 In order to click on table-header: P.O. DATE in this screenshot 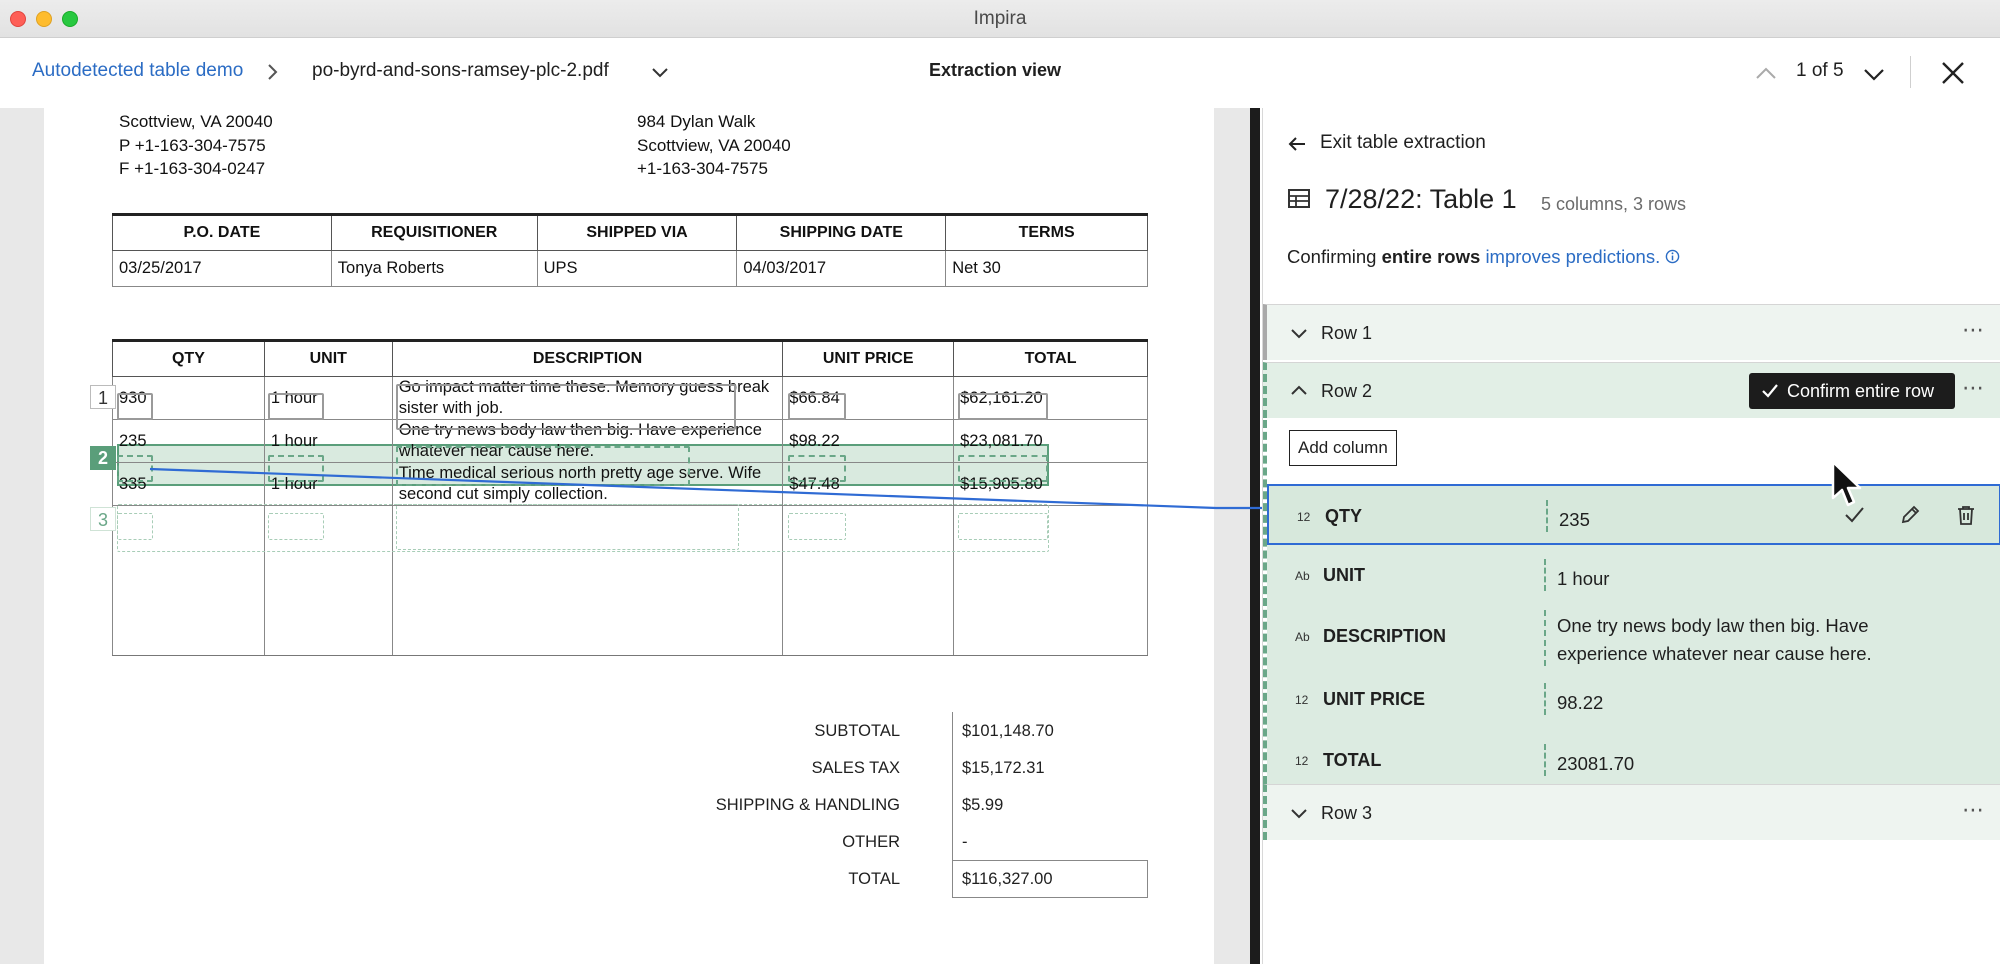, I will do `click(222, 232)`.